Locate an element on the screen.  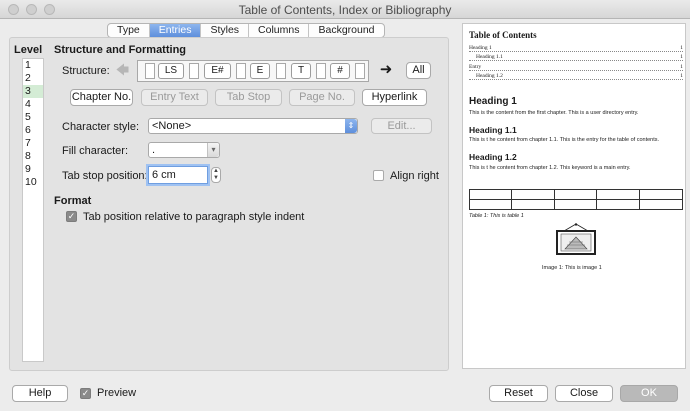
level-item: 5 is located at coordinates (33, 117).